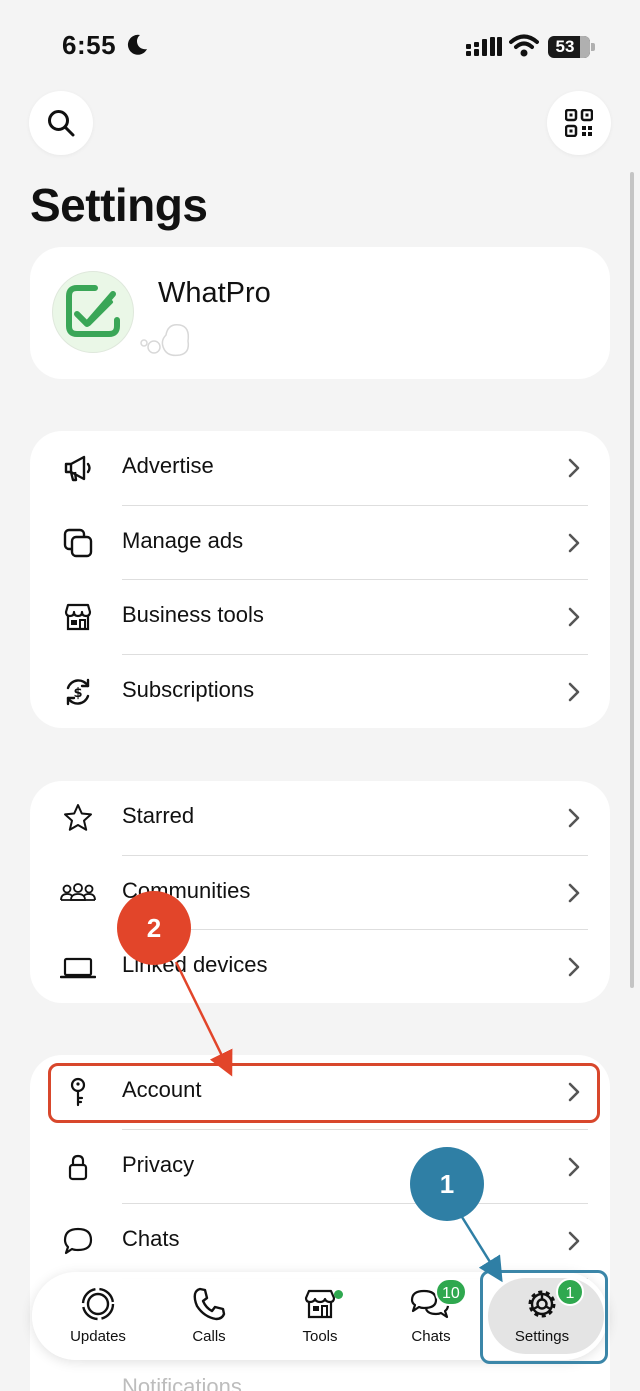 This screenshot has width=640, height=1391. Describe the element at coordinates (324, 1093) in the screenshot. I see `account-highlight-annotation` at that location.